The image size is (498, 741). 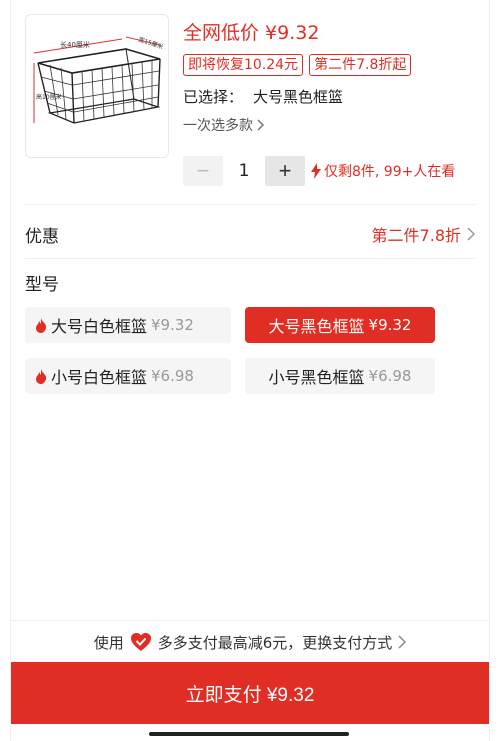 I want to click on selected-label: 已选择：, so click(x=213, y=97).